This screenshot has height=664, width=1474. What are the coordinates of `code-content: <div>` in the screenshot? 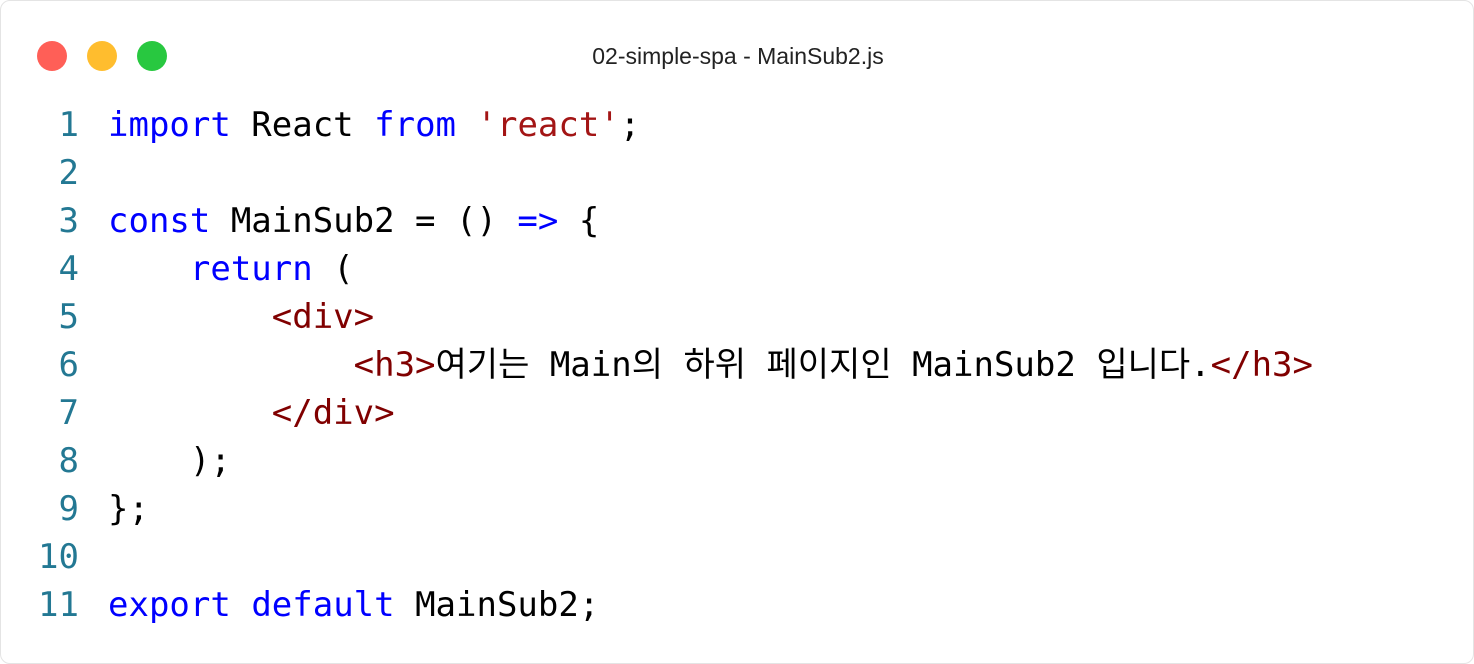 It's located at (241, 317).